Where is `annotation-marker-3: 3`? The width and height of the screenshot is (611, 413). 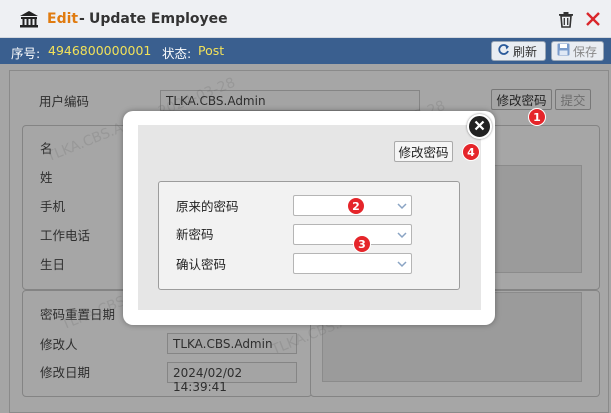 annotation-marker-3: 3 is located at coordinates (362, 244).